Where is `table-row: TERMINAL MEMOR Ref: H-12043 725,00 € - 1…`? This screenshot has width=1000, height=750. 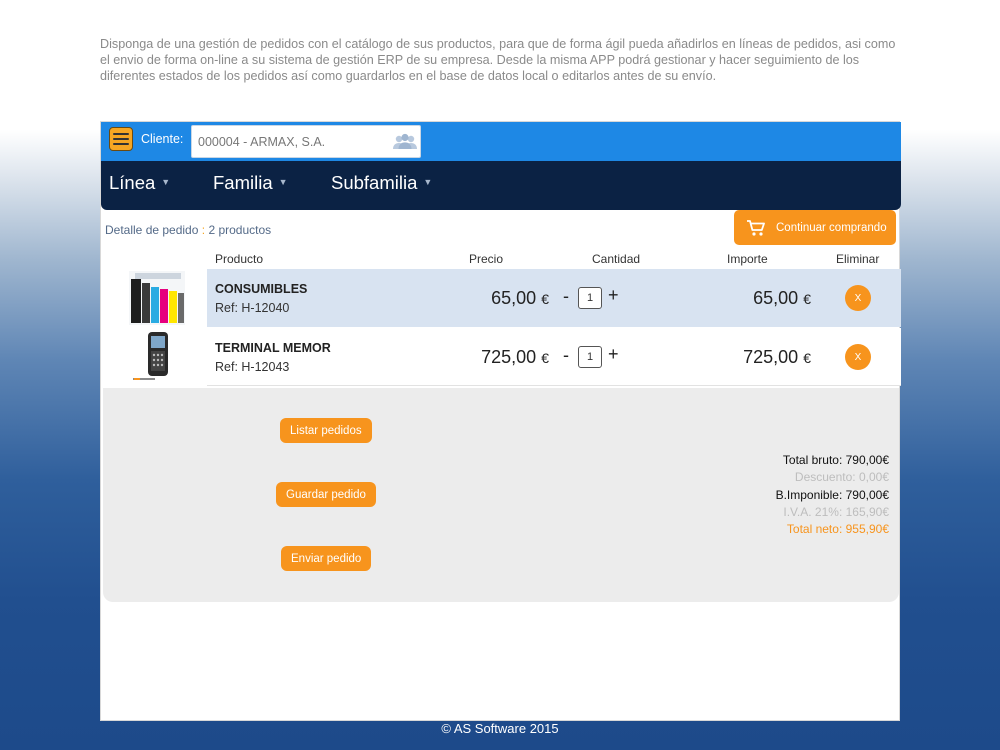 table-row: TERMINAL MEMOR Ref: H-12043 725,00 € - 1… is located at coordinates (501, 357).